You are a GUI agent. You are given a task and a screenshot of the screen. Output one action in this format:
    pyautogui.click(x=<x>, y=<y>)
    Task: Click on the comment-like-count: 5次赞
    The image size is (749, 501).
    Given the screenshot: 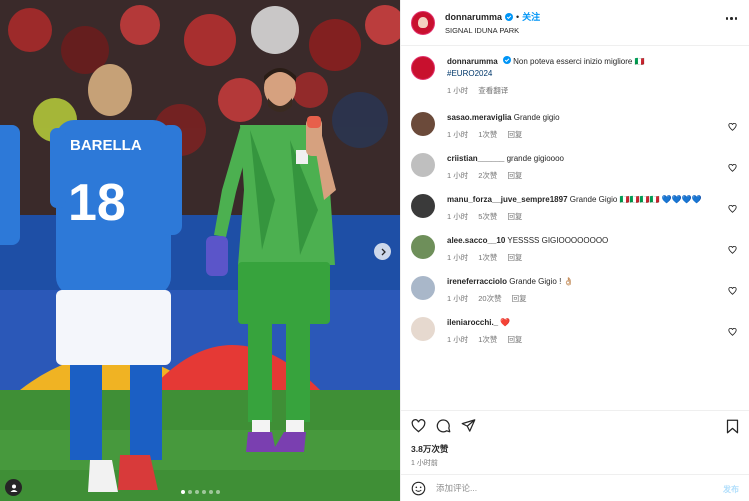 What is the action you would take?
    pyautogui.click(x=487, y=216)
    